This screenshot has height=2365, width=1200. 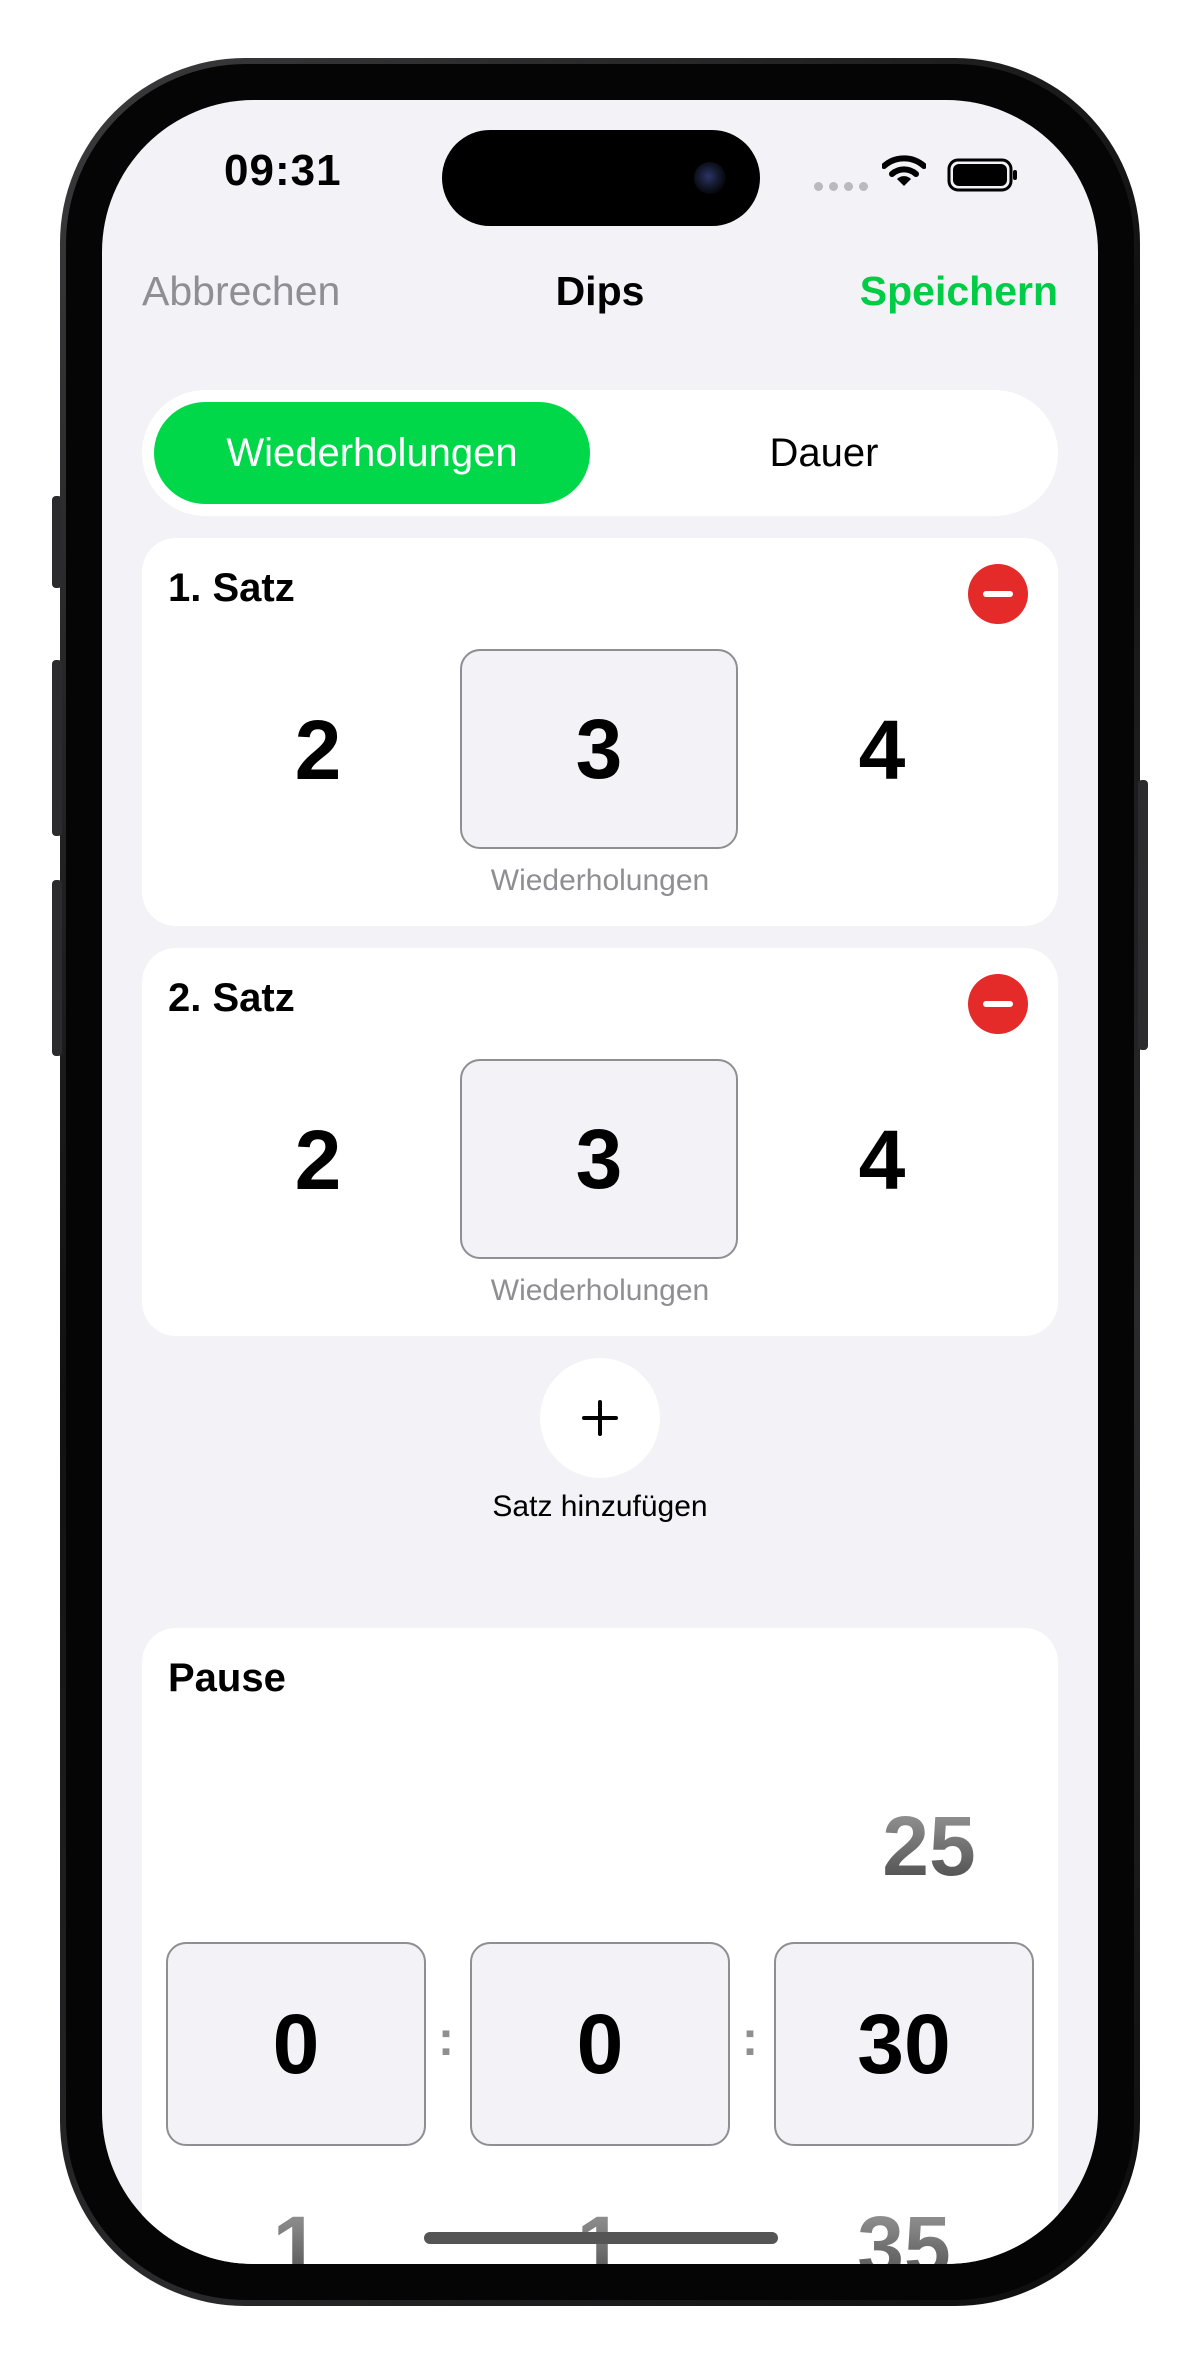 What do you see at coordinates (600, 2044) in the screenshot?
I see `minutes-picker: 0` at bounding box center [600, 2044].